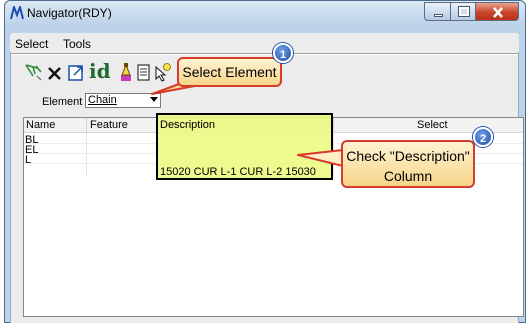 The image size is (526, 323). What do you see at coordinates (408, 156) in the screenshot?
I see `callout-check-description-line1: Check "Description"` at bounding box center [408, 156].